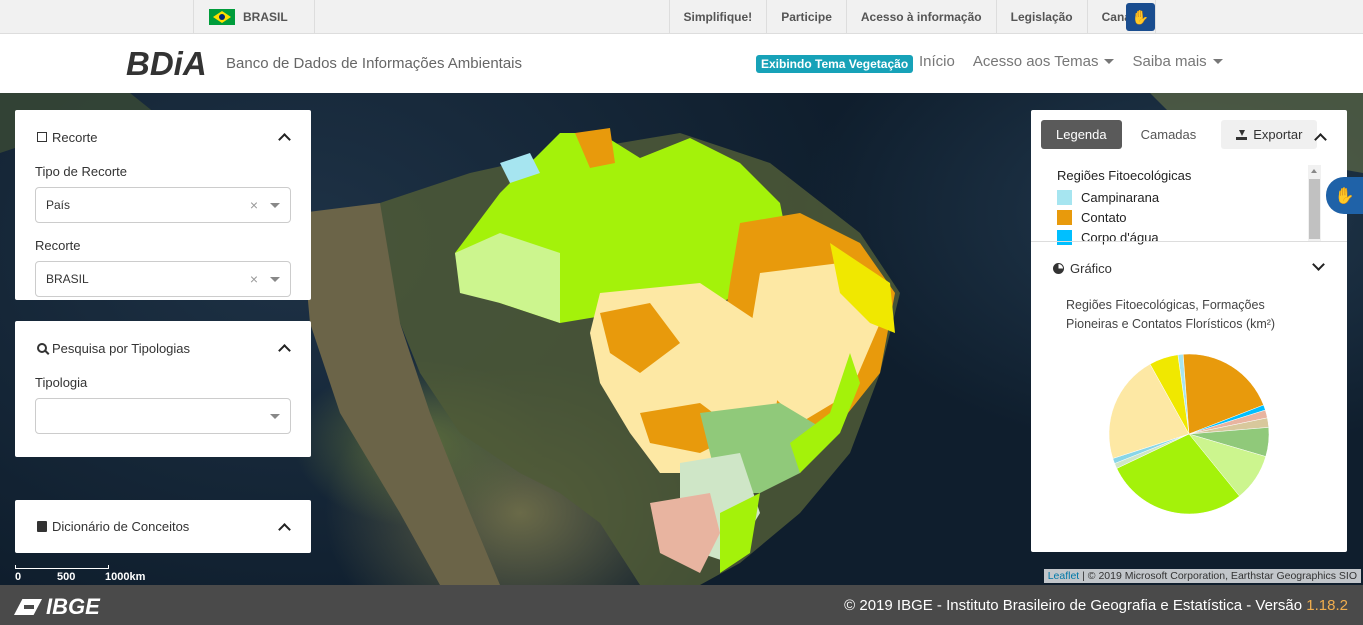 The height and width of the screenshot is (625, 1363). Describe the element at coordinates (717, 17) in the screenshot. I see `gov-link-simplifique: Simplifique!` at that location.